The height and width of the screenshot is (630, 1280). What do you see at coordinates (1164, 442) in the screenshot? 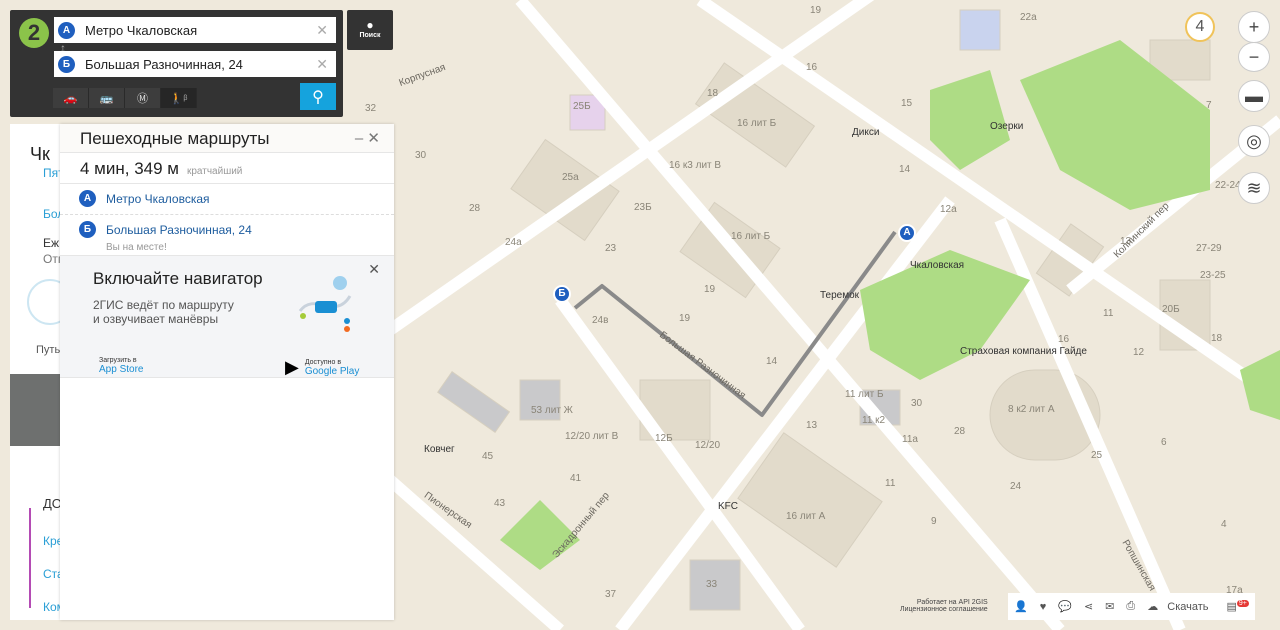
I see `building-number: 6` at bounding box center [1164, 442].